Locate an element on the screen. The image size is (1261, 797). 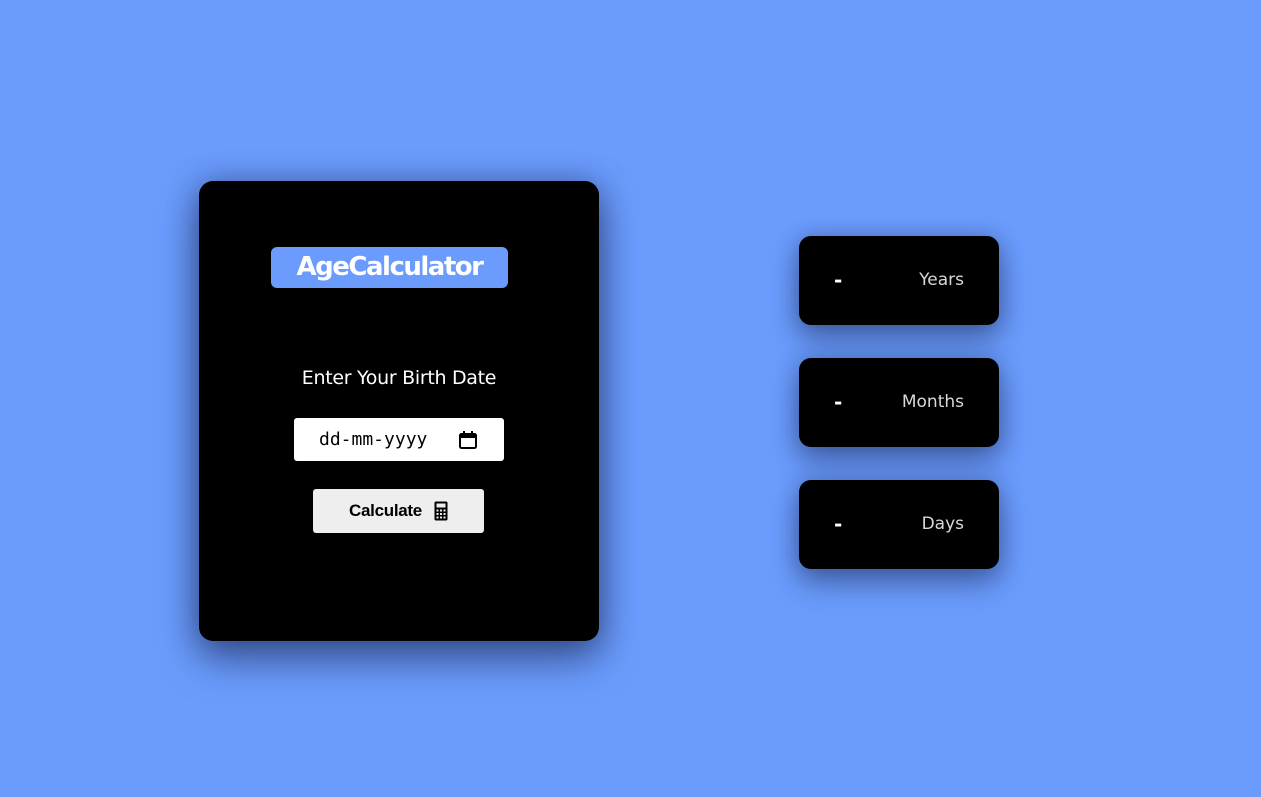
birth-date-input: dd-mm-yyyy is located at coordinates (399, 439).